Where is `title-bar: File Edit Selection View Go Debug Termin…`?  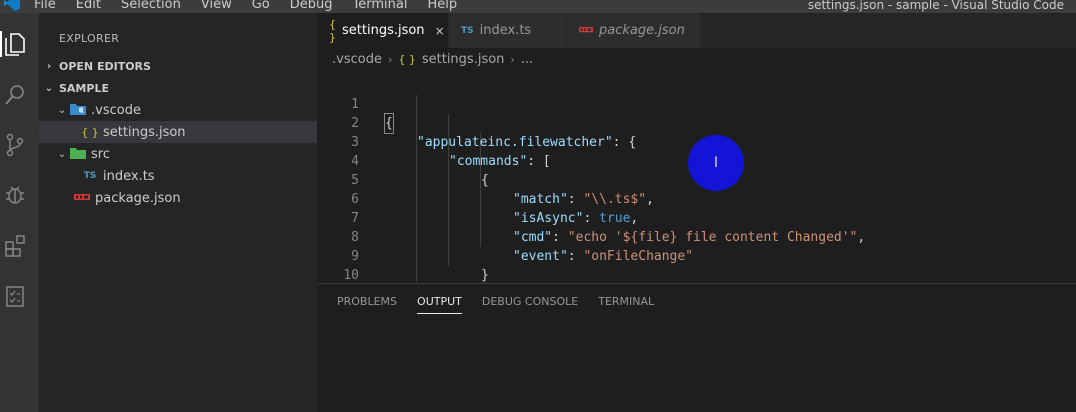
title-bar: File Edit Selection View Go Debug Termin… is located at coordinates (538, 6).